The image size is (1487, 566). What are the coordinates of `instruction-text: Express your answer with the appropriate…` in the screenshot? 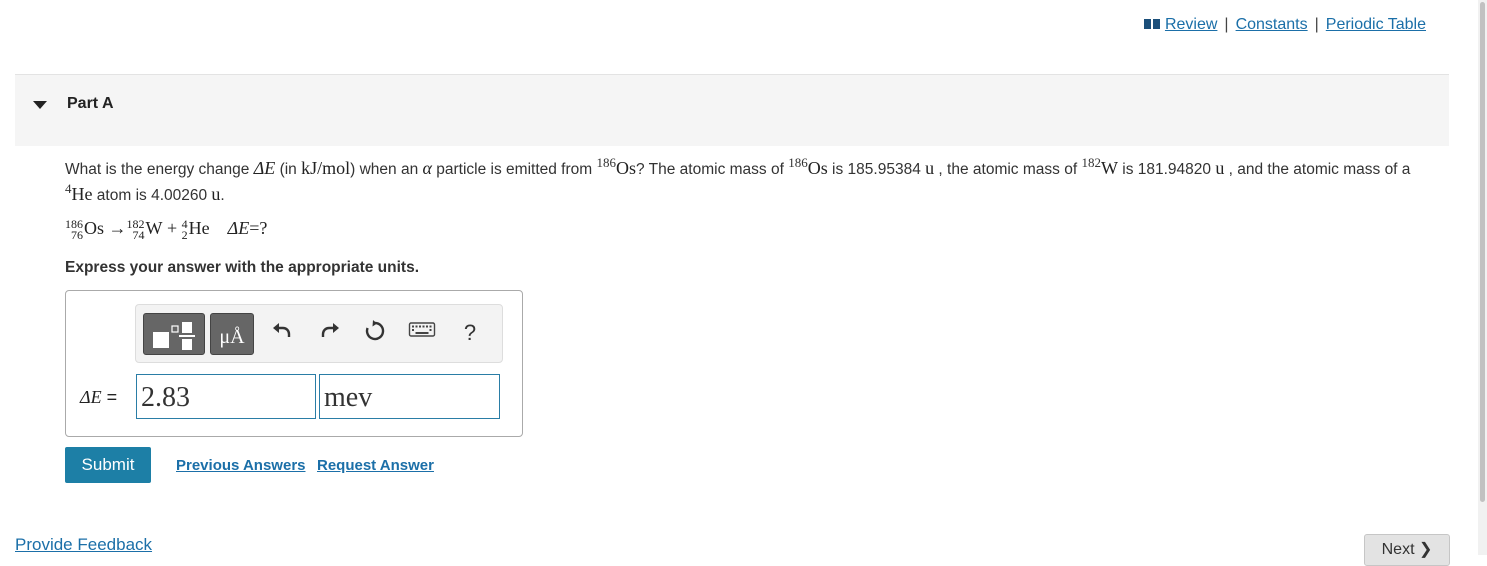 It's located at (242, 267).